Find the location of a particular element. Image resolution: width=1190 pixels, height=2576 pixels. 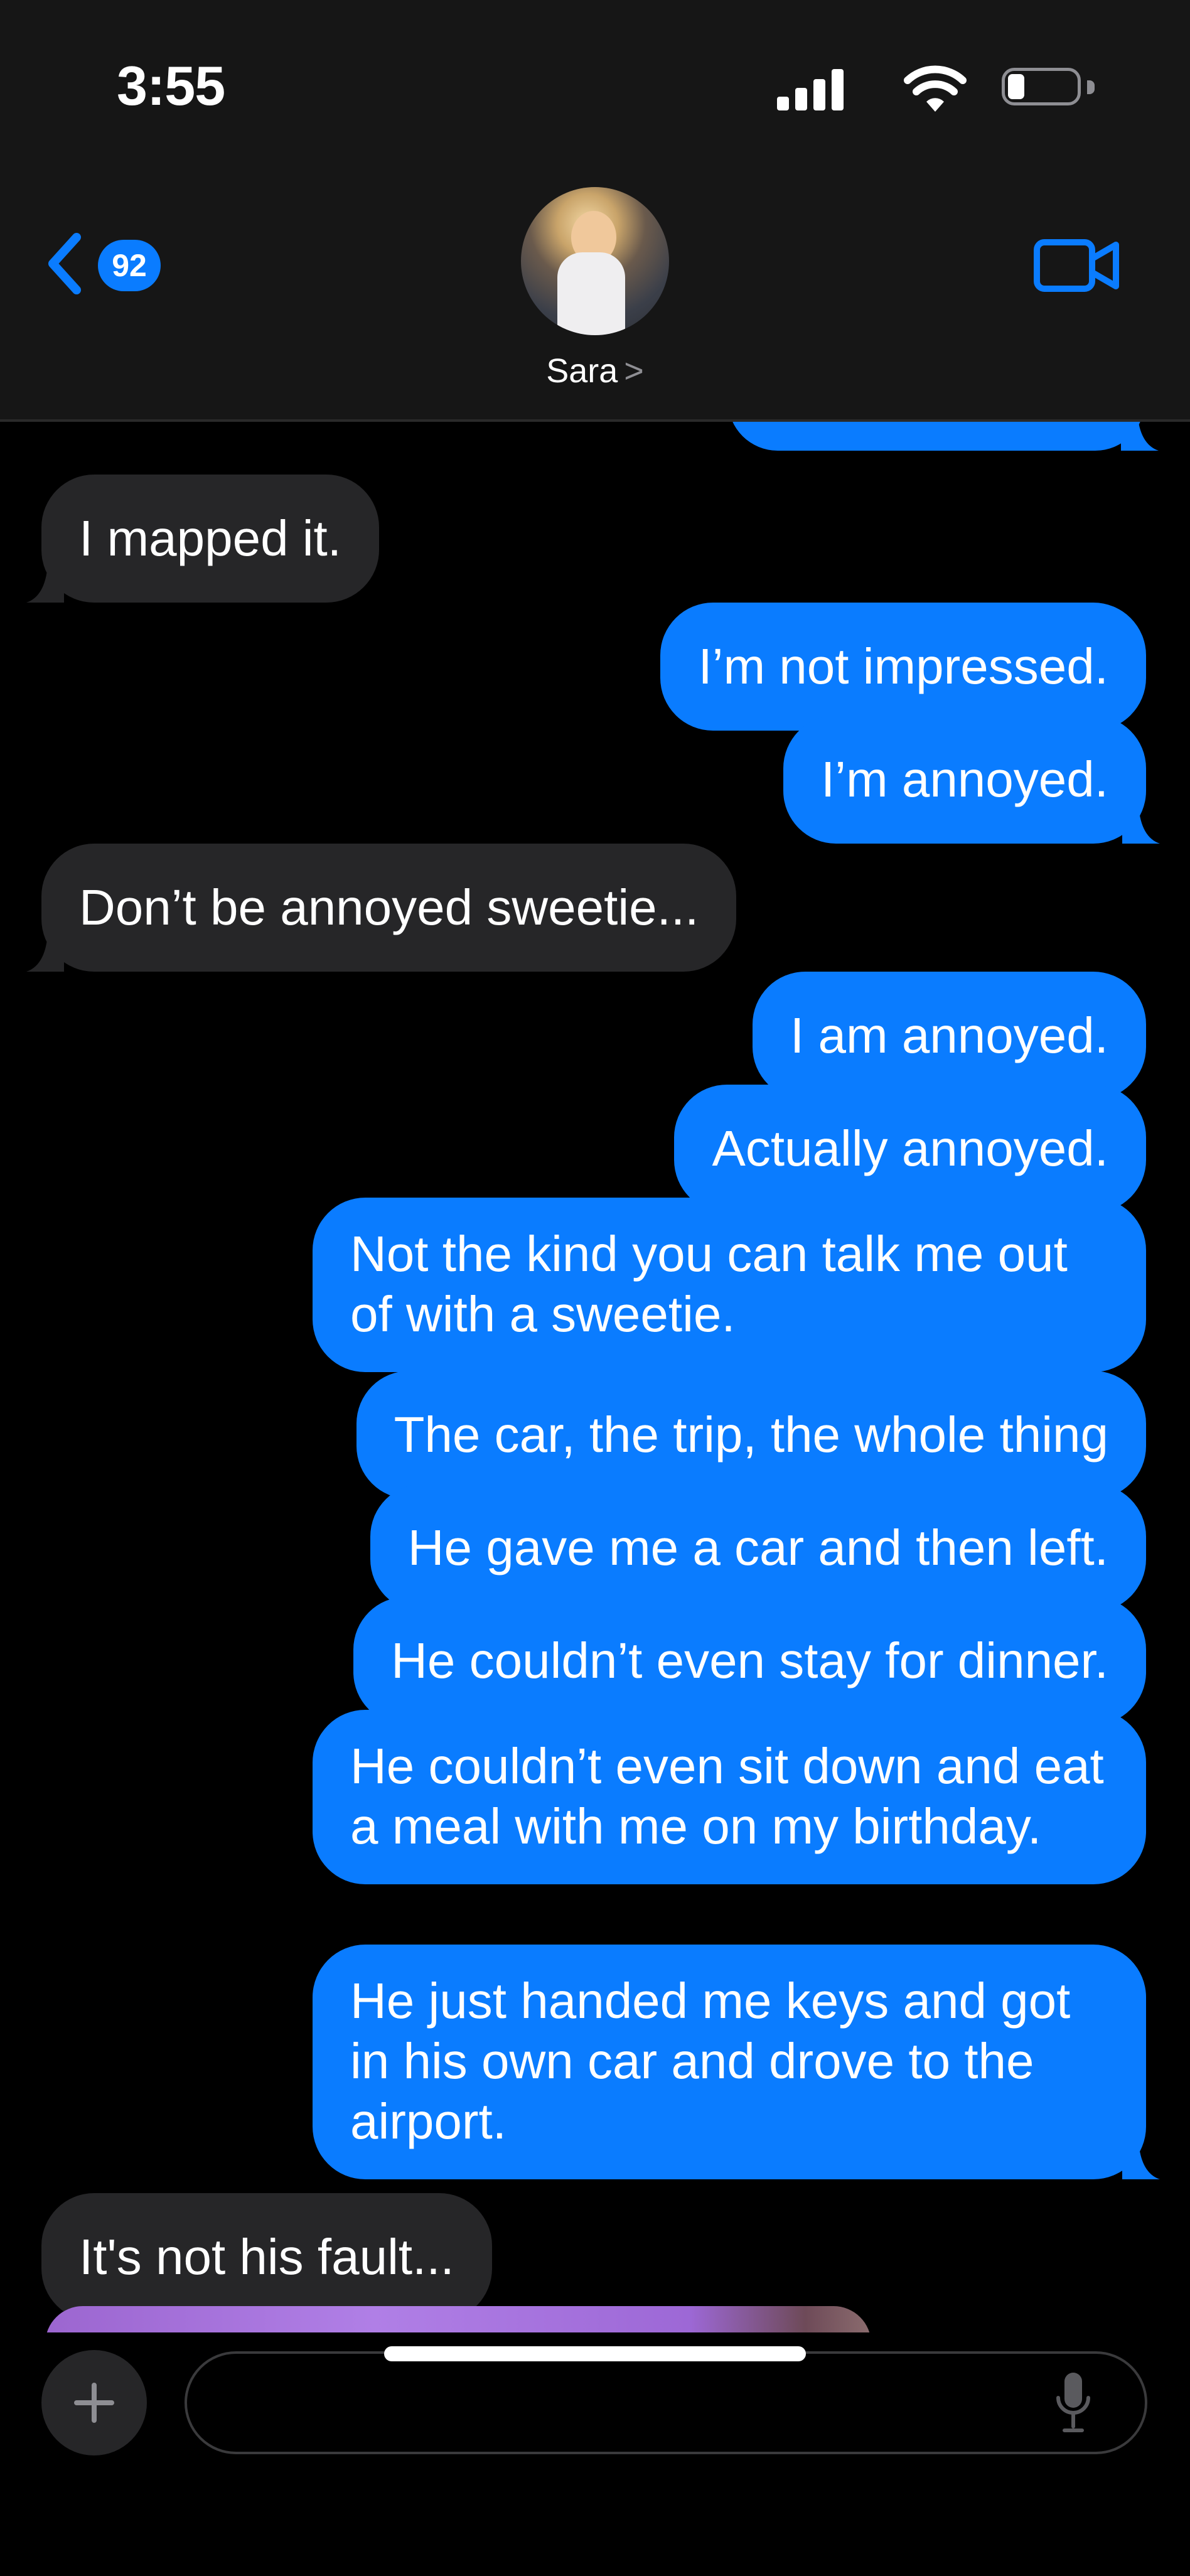

contact-name-label: Sara is located at coordinates (582, 371).